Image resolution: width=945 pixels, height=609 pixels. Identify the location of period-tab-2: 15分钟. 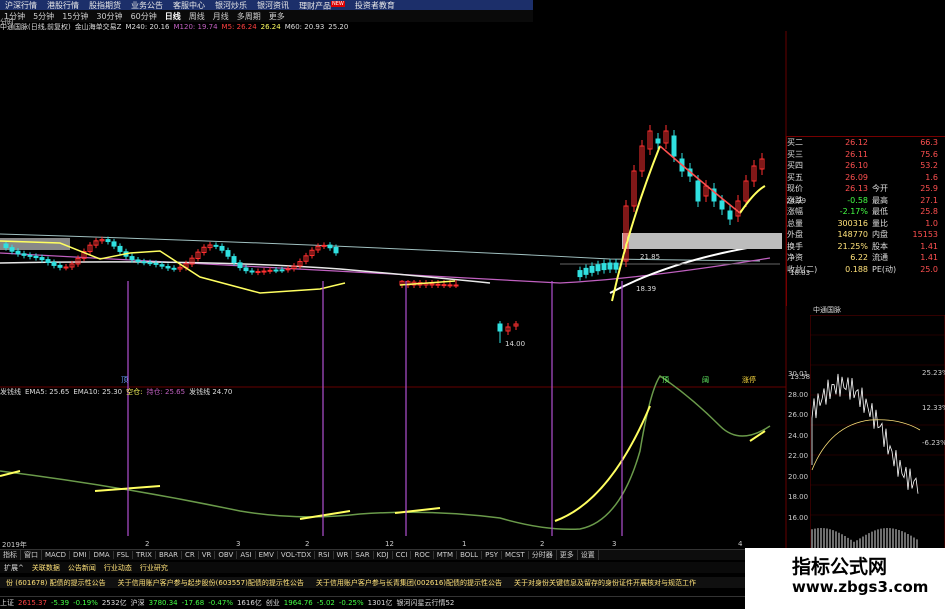
(75, 16).